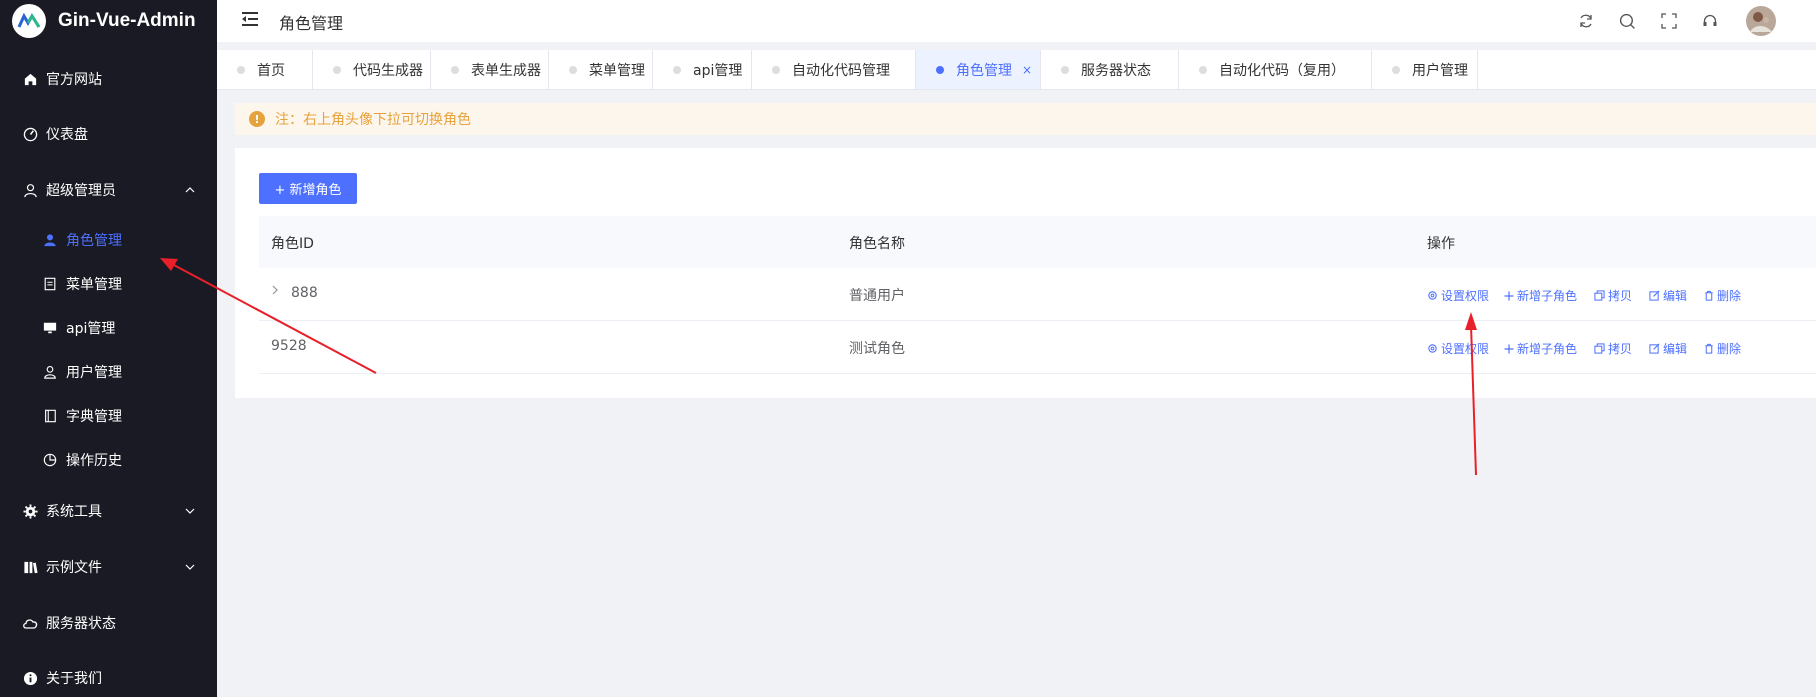 This screenshot has height=697, width=1816. I want to click on sidebar-item-label: 超级管理员, so click(81, 191).